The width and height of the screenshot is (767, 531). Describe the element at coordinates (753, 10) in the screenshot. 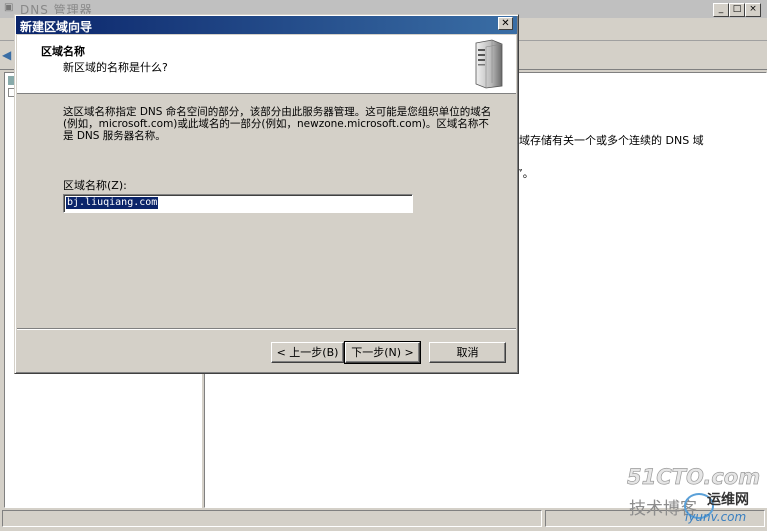

I see `close-window-icon: ×` at that location.